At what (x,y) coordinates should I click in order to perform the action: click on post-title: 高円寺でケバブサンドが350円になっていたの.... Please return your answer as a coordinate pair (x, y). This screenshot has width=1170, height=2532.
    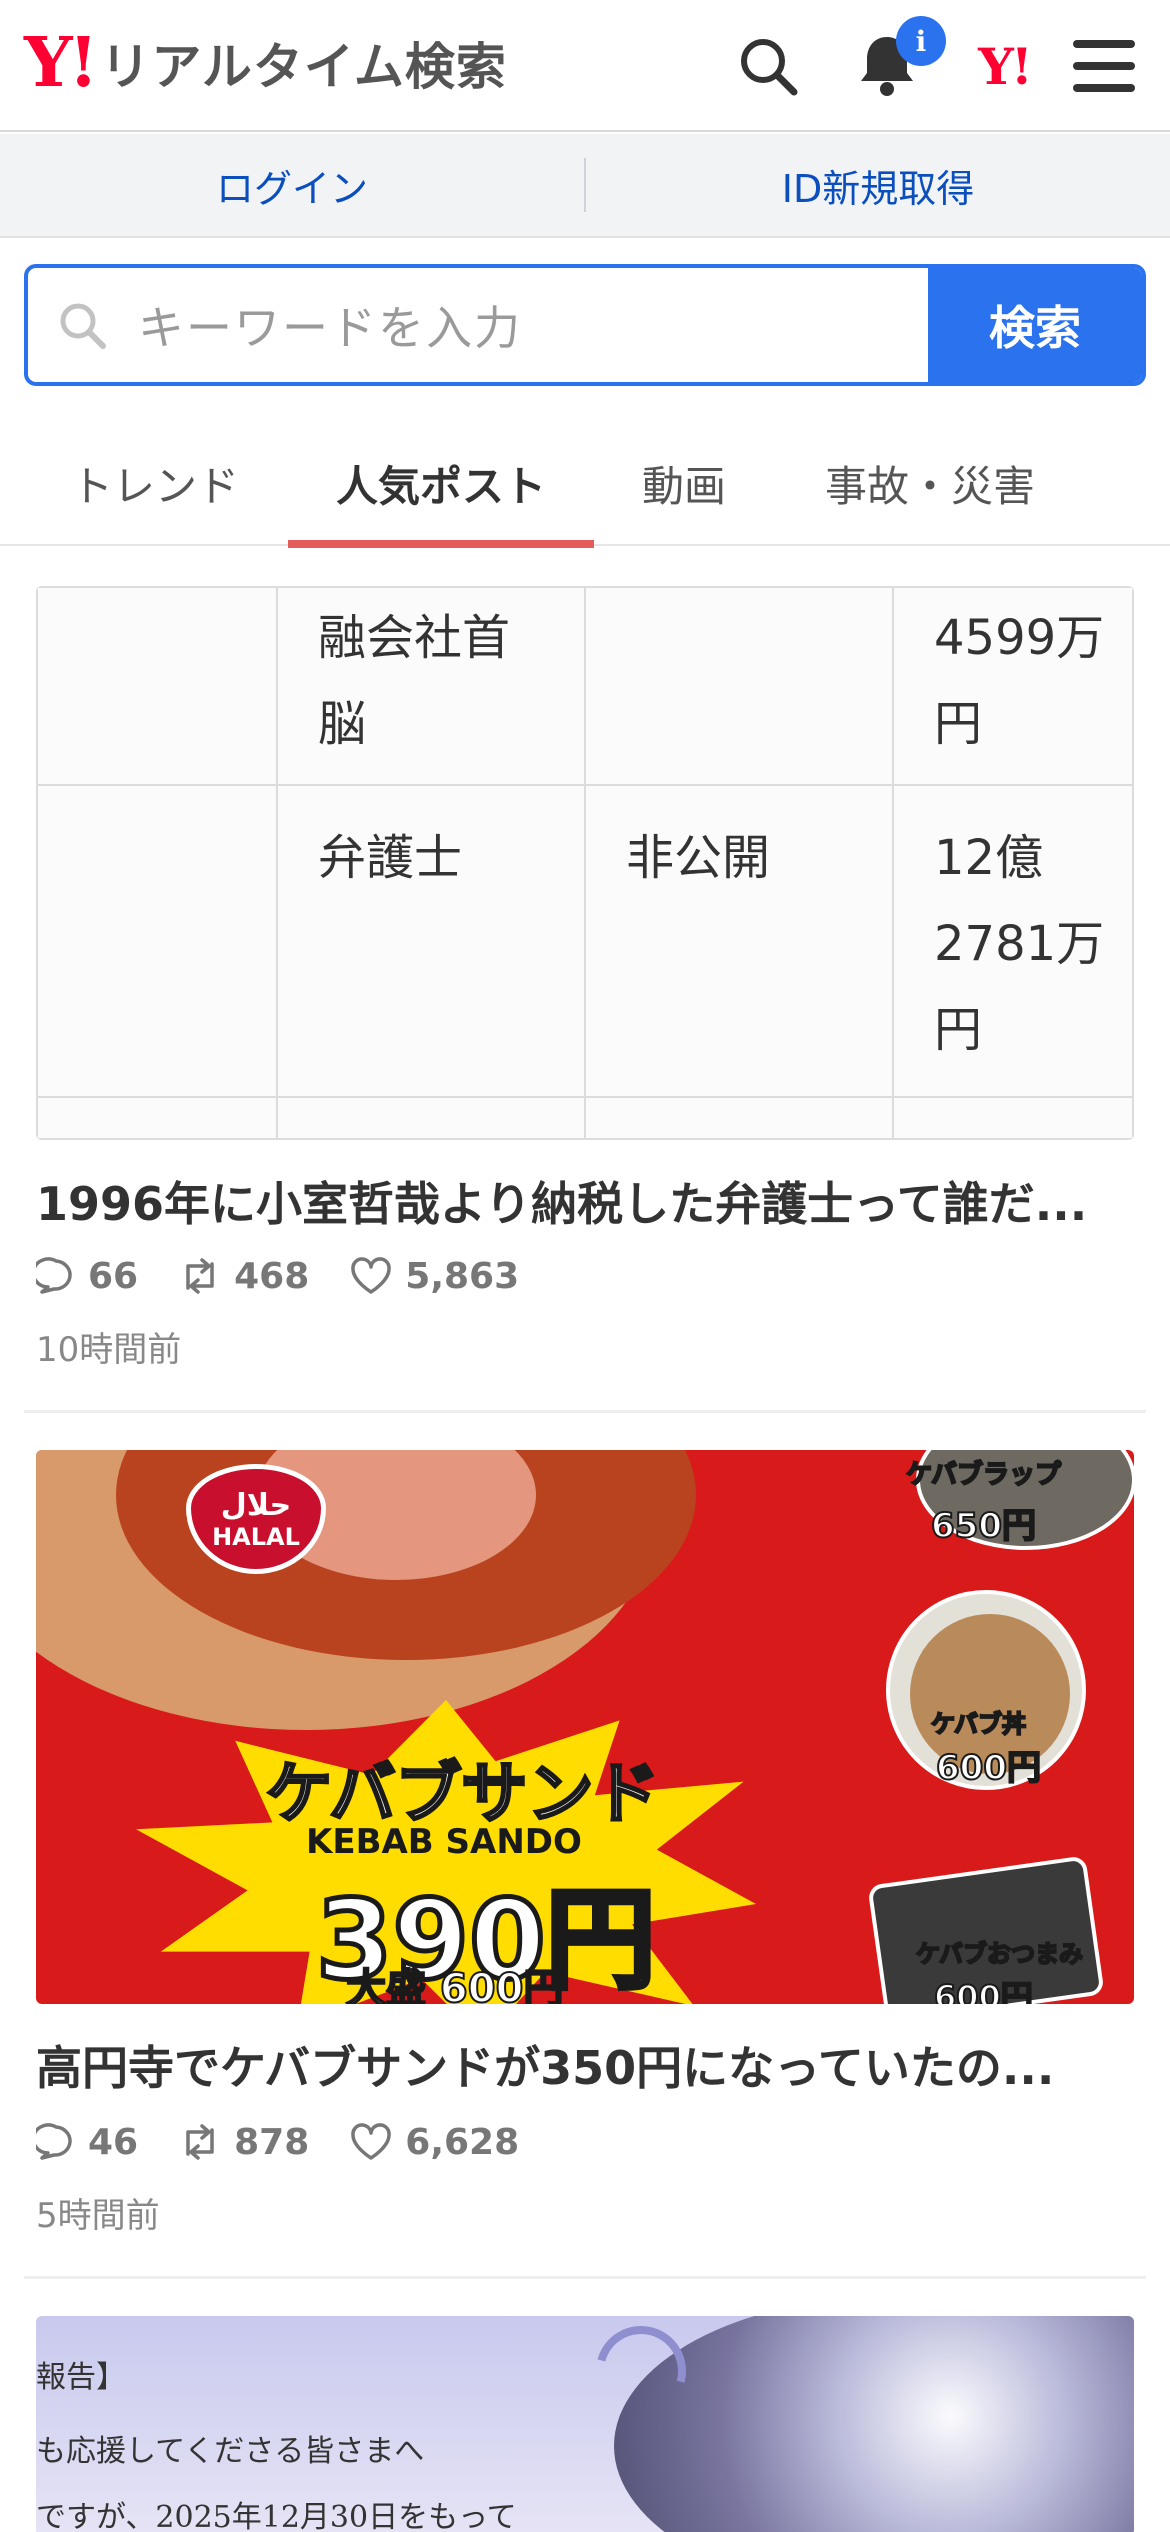
    Looking at the image, I should click on (586, 2065).